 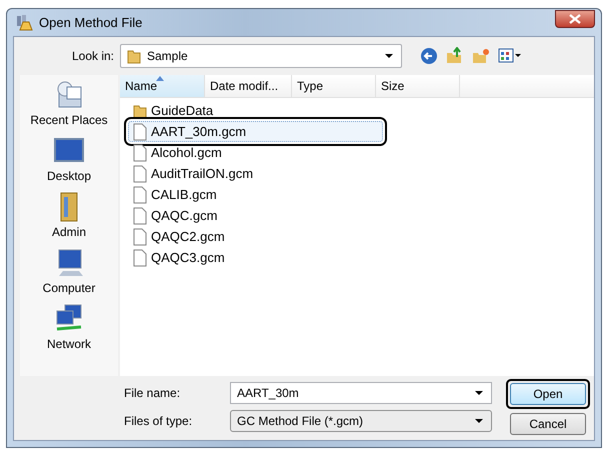 What do you see at coordinates (69, 288) in the screenshot?
I see `place-label: Computer` at bounding box center [69, 288].